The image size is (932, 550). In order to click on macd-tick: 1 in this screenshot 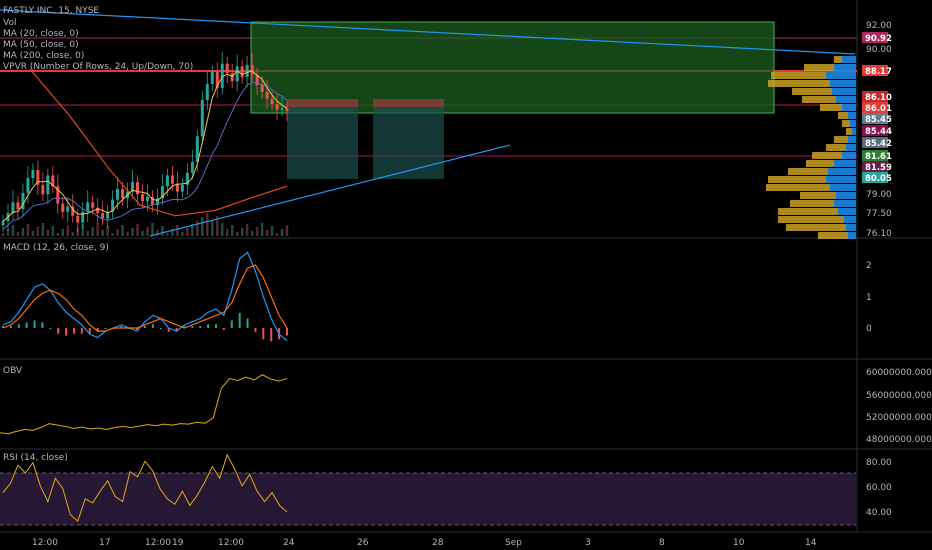, I will do `click(869, 298)`.